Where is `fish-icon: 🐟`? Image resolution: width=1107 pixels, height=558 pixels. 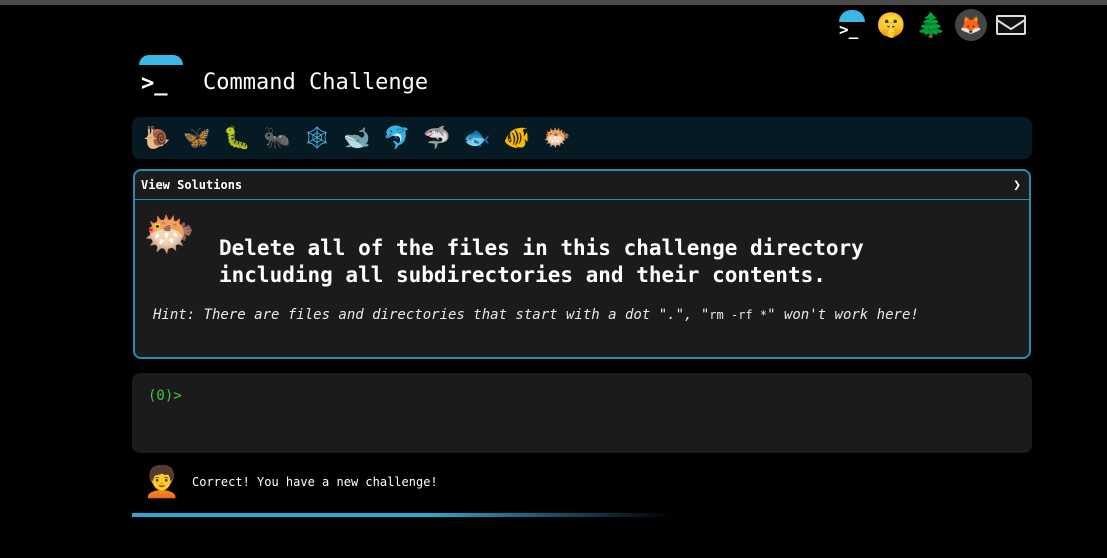
fish-icon: 🐟 is located at coordinates (477, 138).